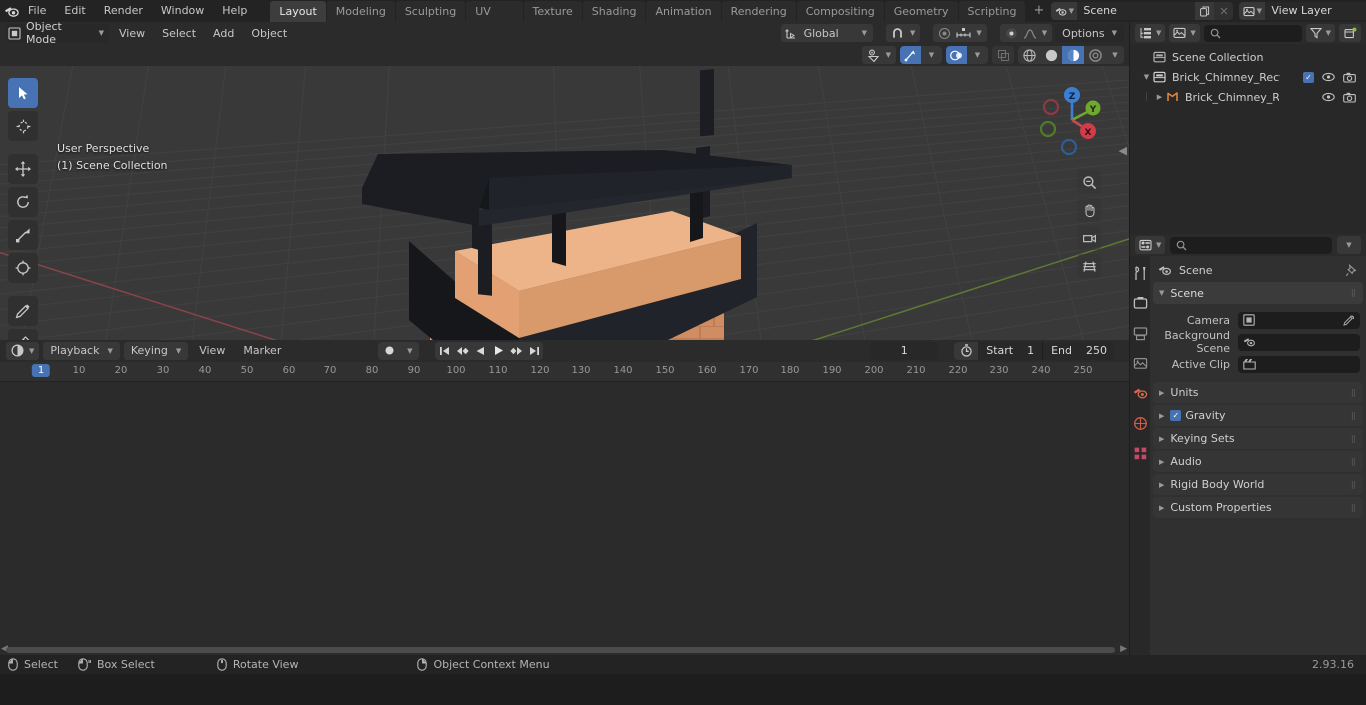 The image size is (1366, 705). I want to click on tab-scripting: Scripting, so click(992, 11).